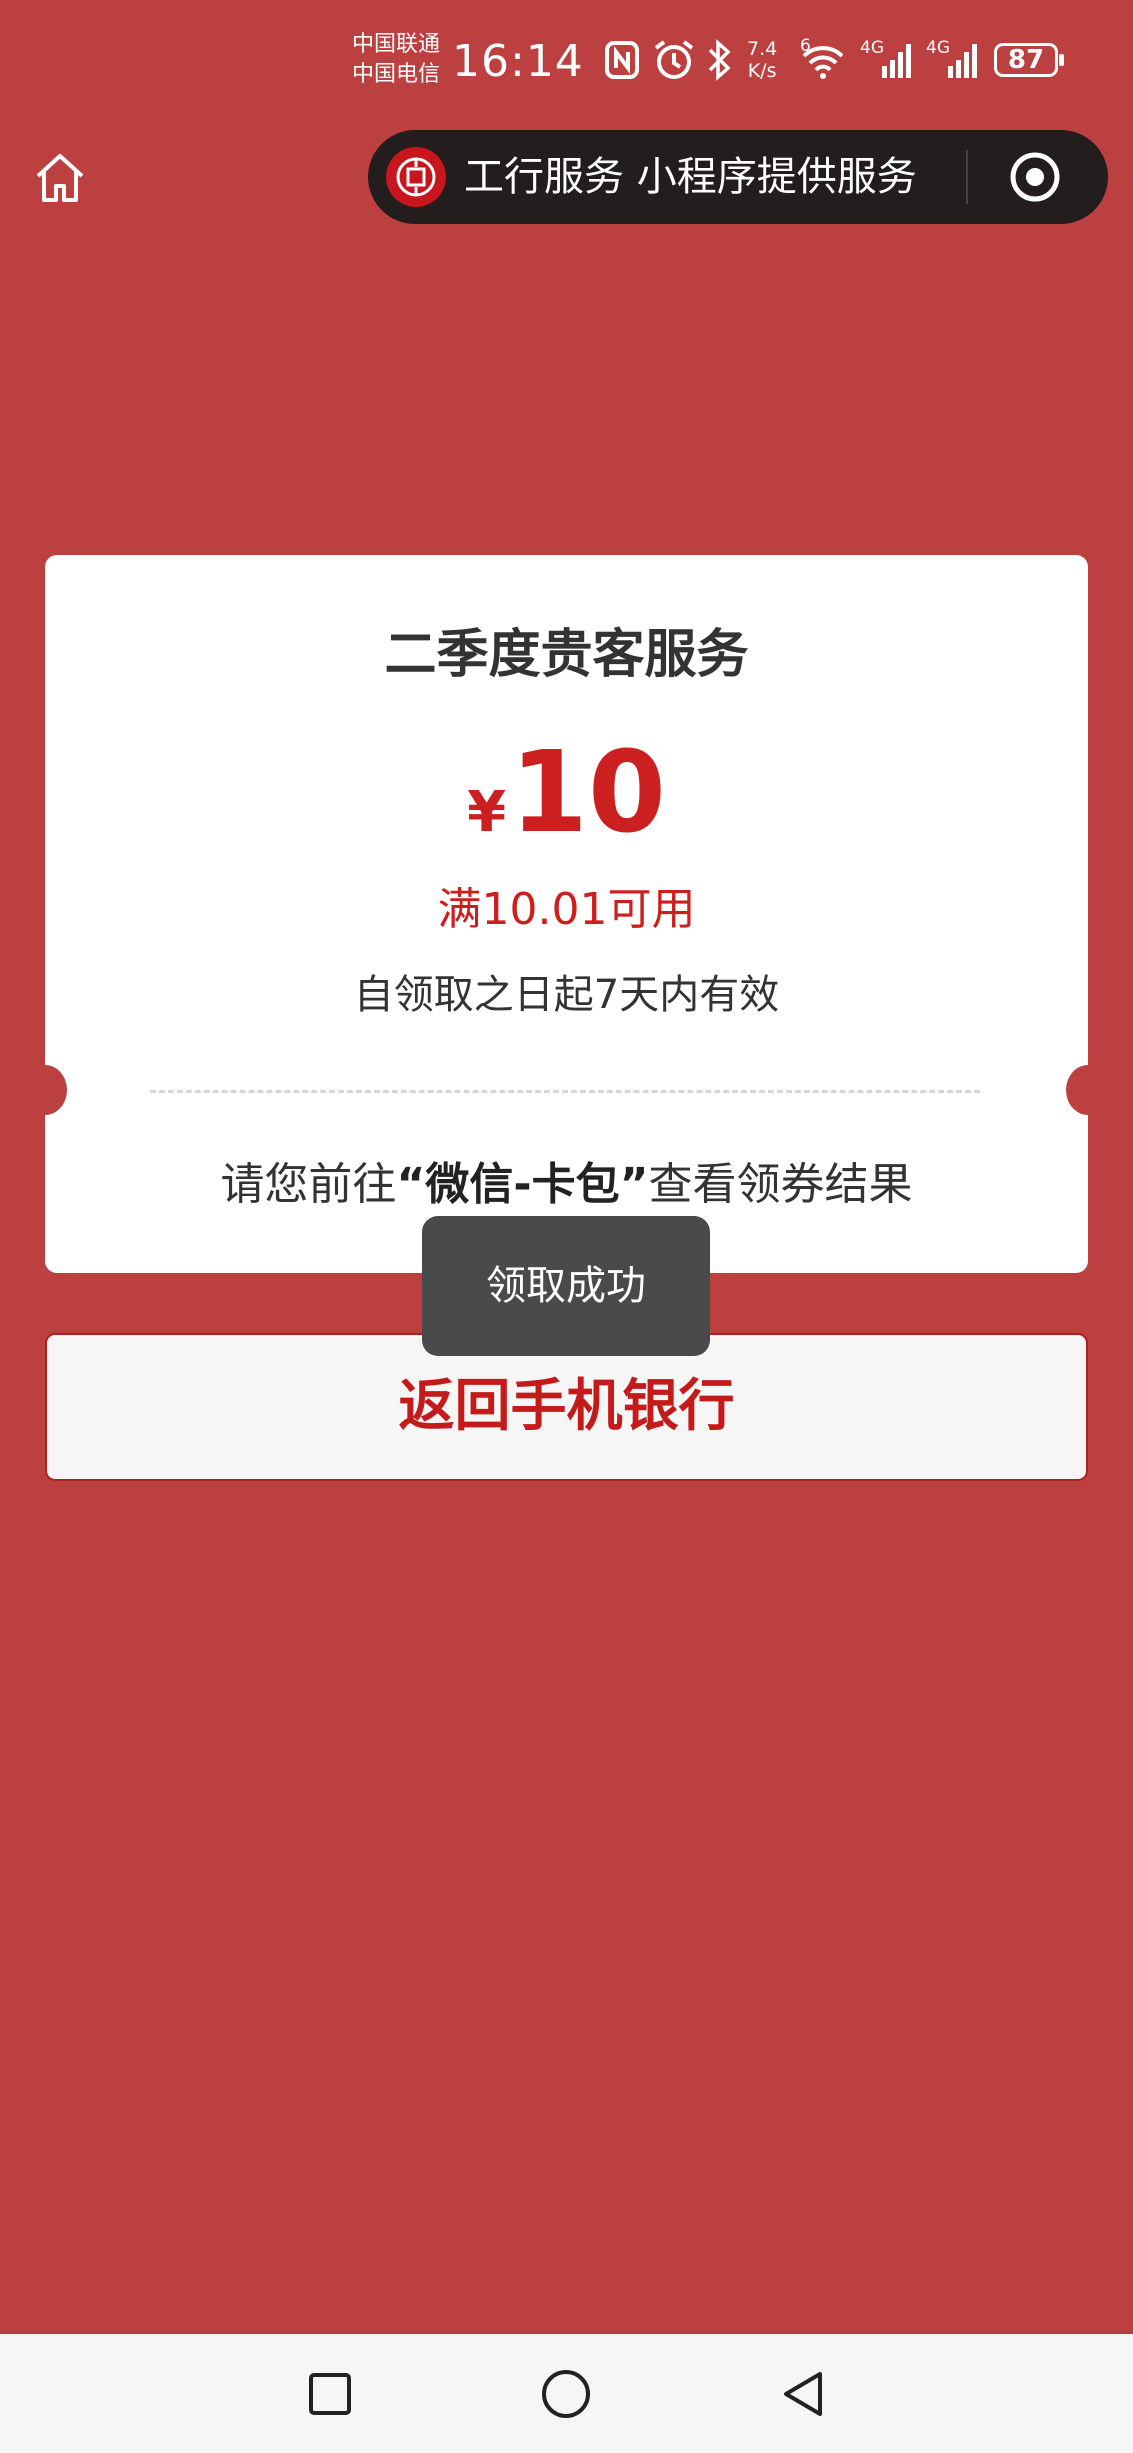 This screenshot has height=2453, width=1133. What do you see at coordinates (762, 60) in the screenshot?
I see `net-speed: 7.4 K/s` at bounding box center [762, 60].